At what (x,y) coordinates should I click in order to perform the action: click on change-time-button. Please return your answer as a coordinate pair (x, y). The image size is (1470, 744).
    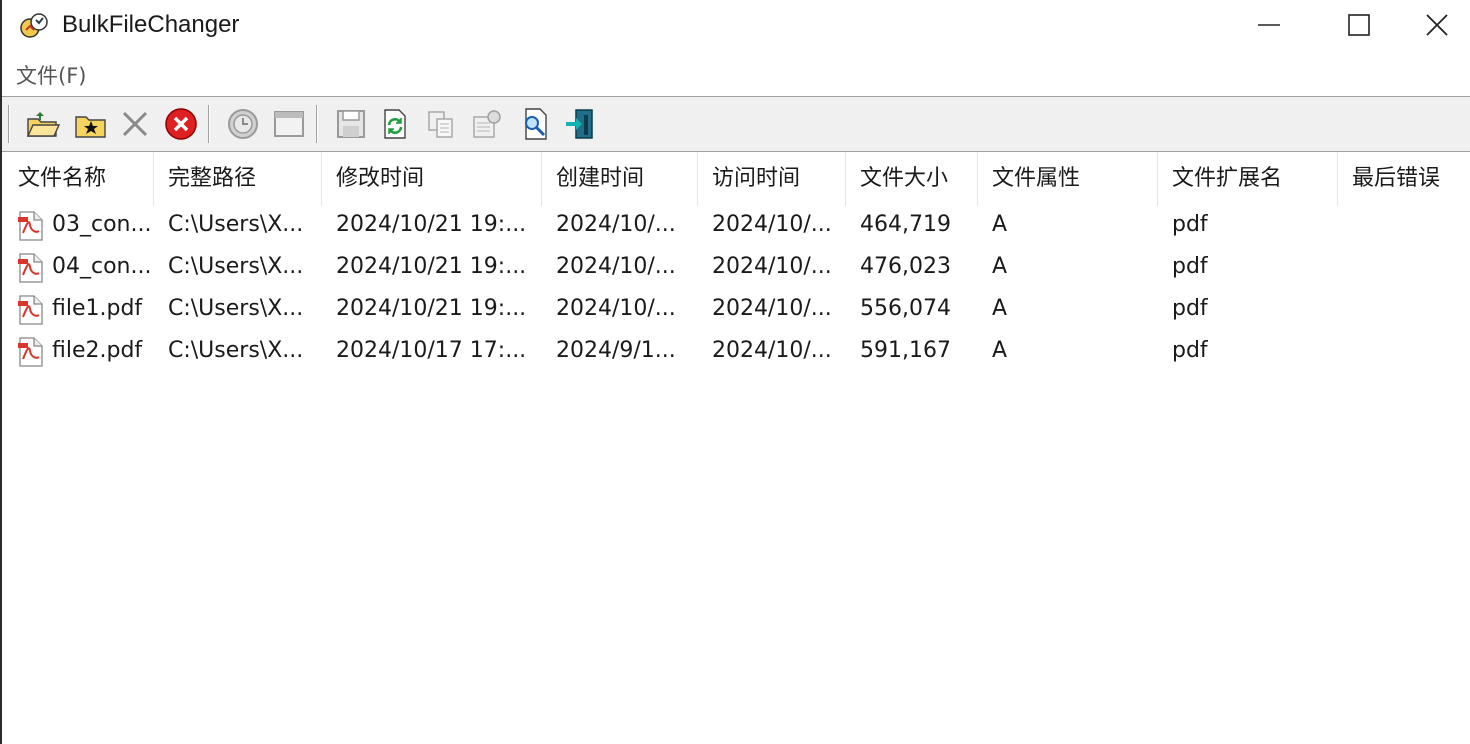
    Looking at the image, I should click on (243, 124).